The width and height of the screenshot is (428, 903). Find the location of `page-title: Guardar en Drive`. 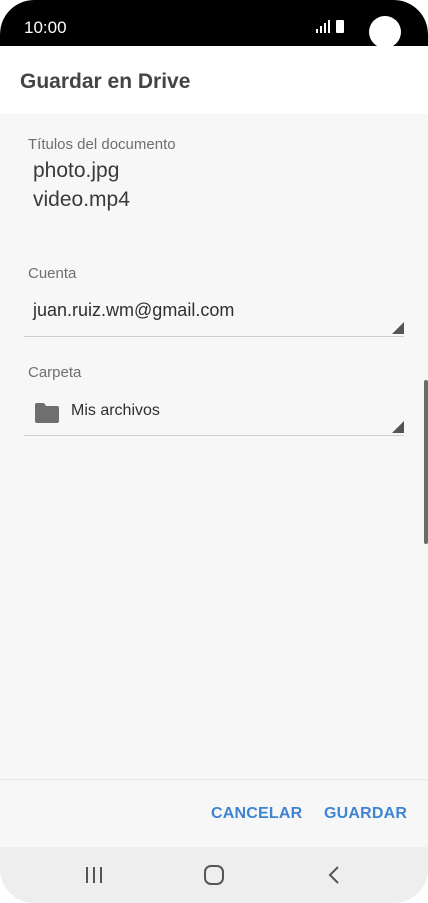

page-title: Guardar en Drive is located at coordinates (105, 81).